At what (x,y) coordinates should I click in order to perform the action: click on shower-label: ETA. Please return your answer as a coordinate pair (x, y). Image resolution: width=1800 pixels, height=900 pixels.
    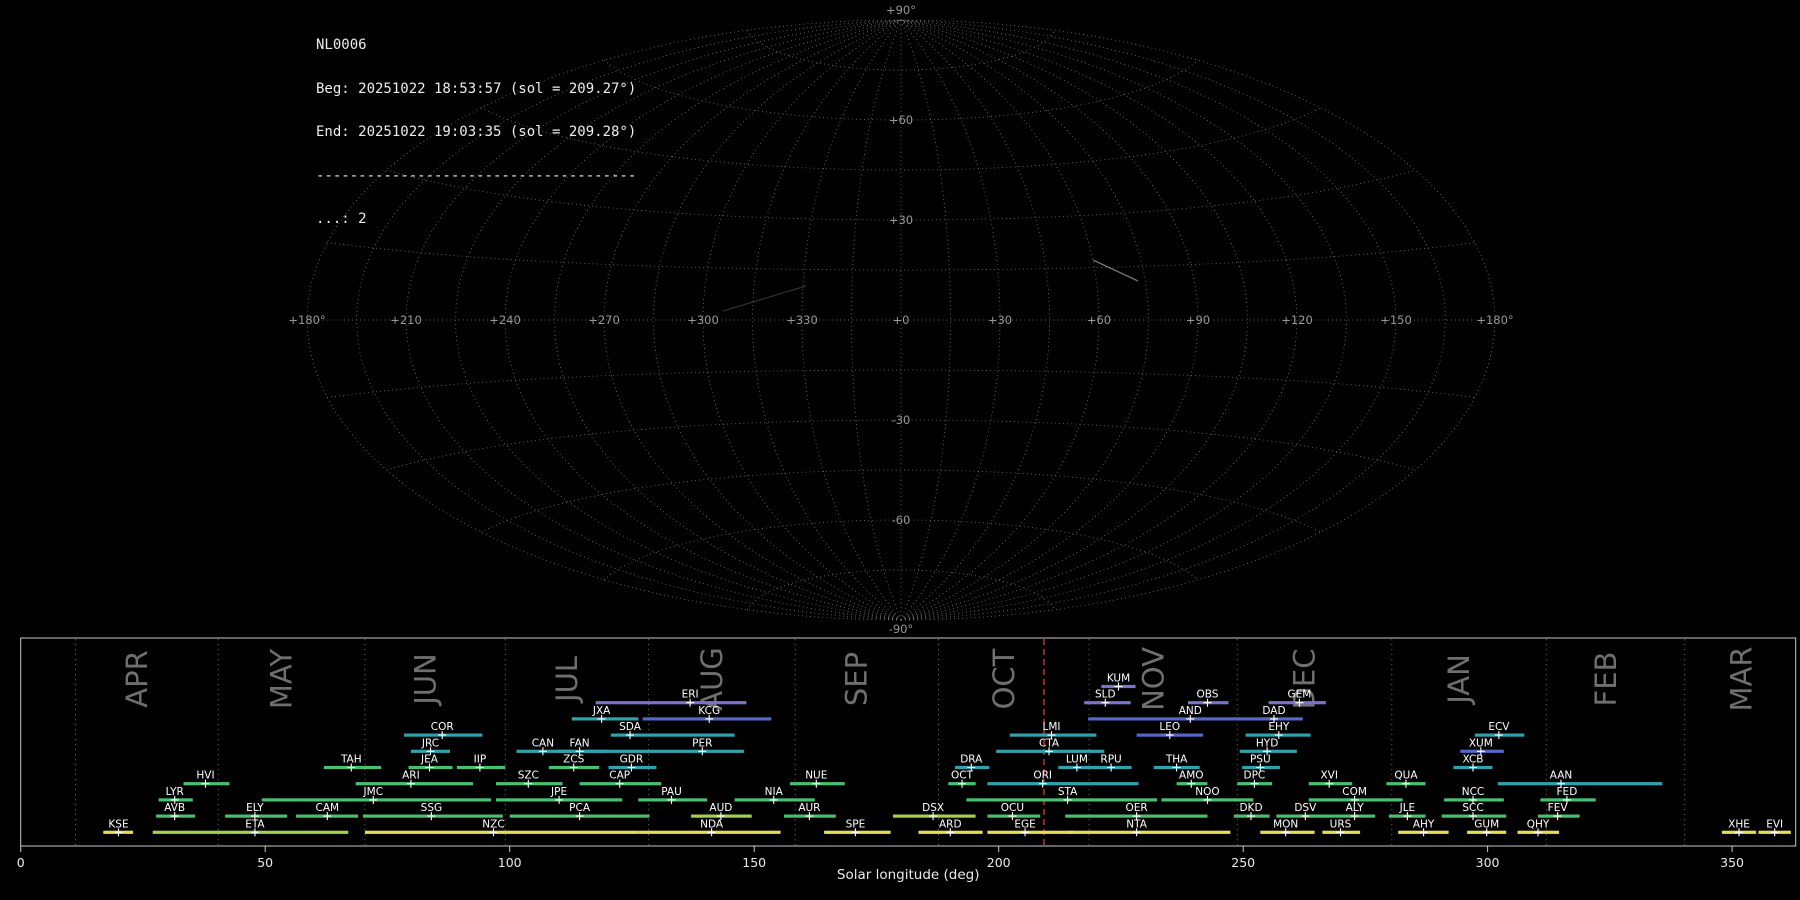
    Looking at the image, I should click on (255, 824).